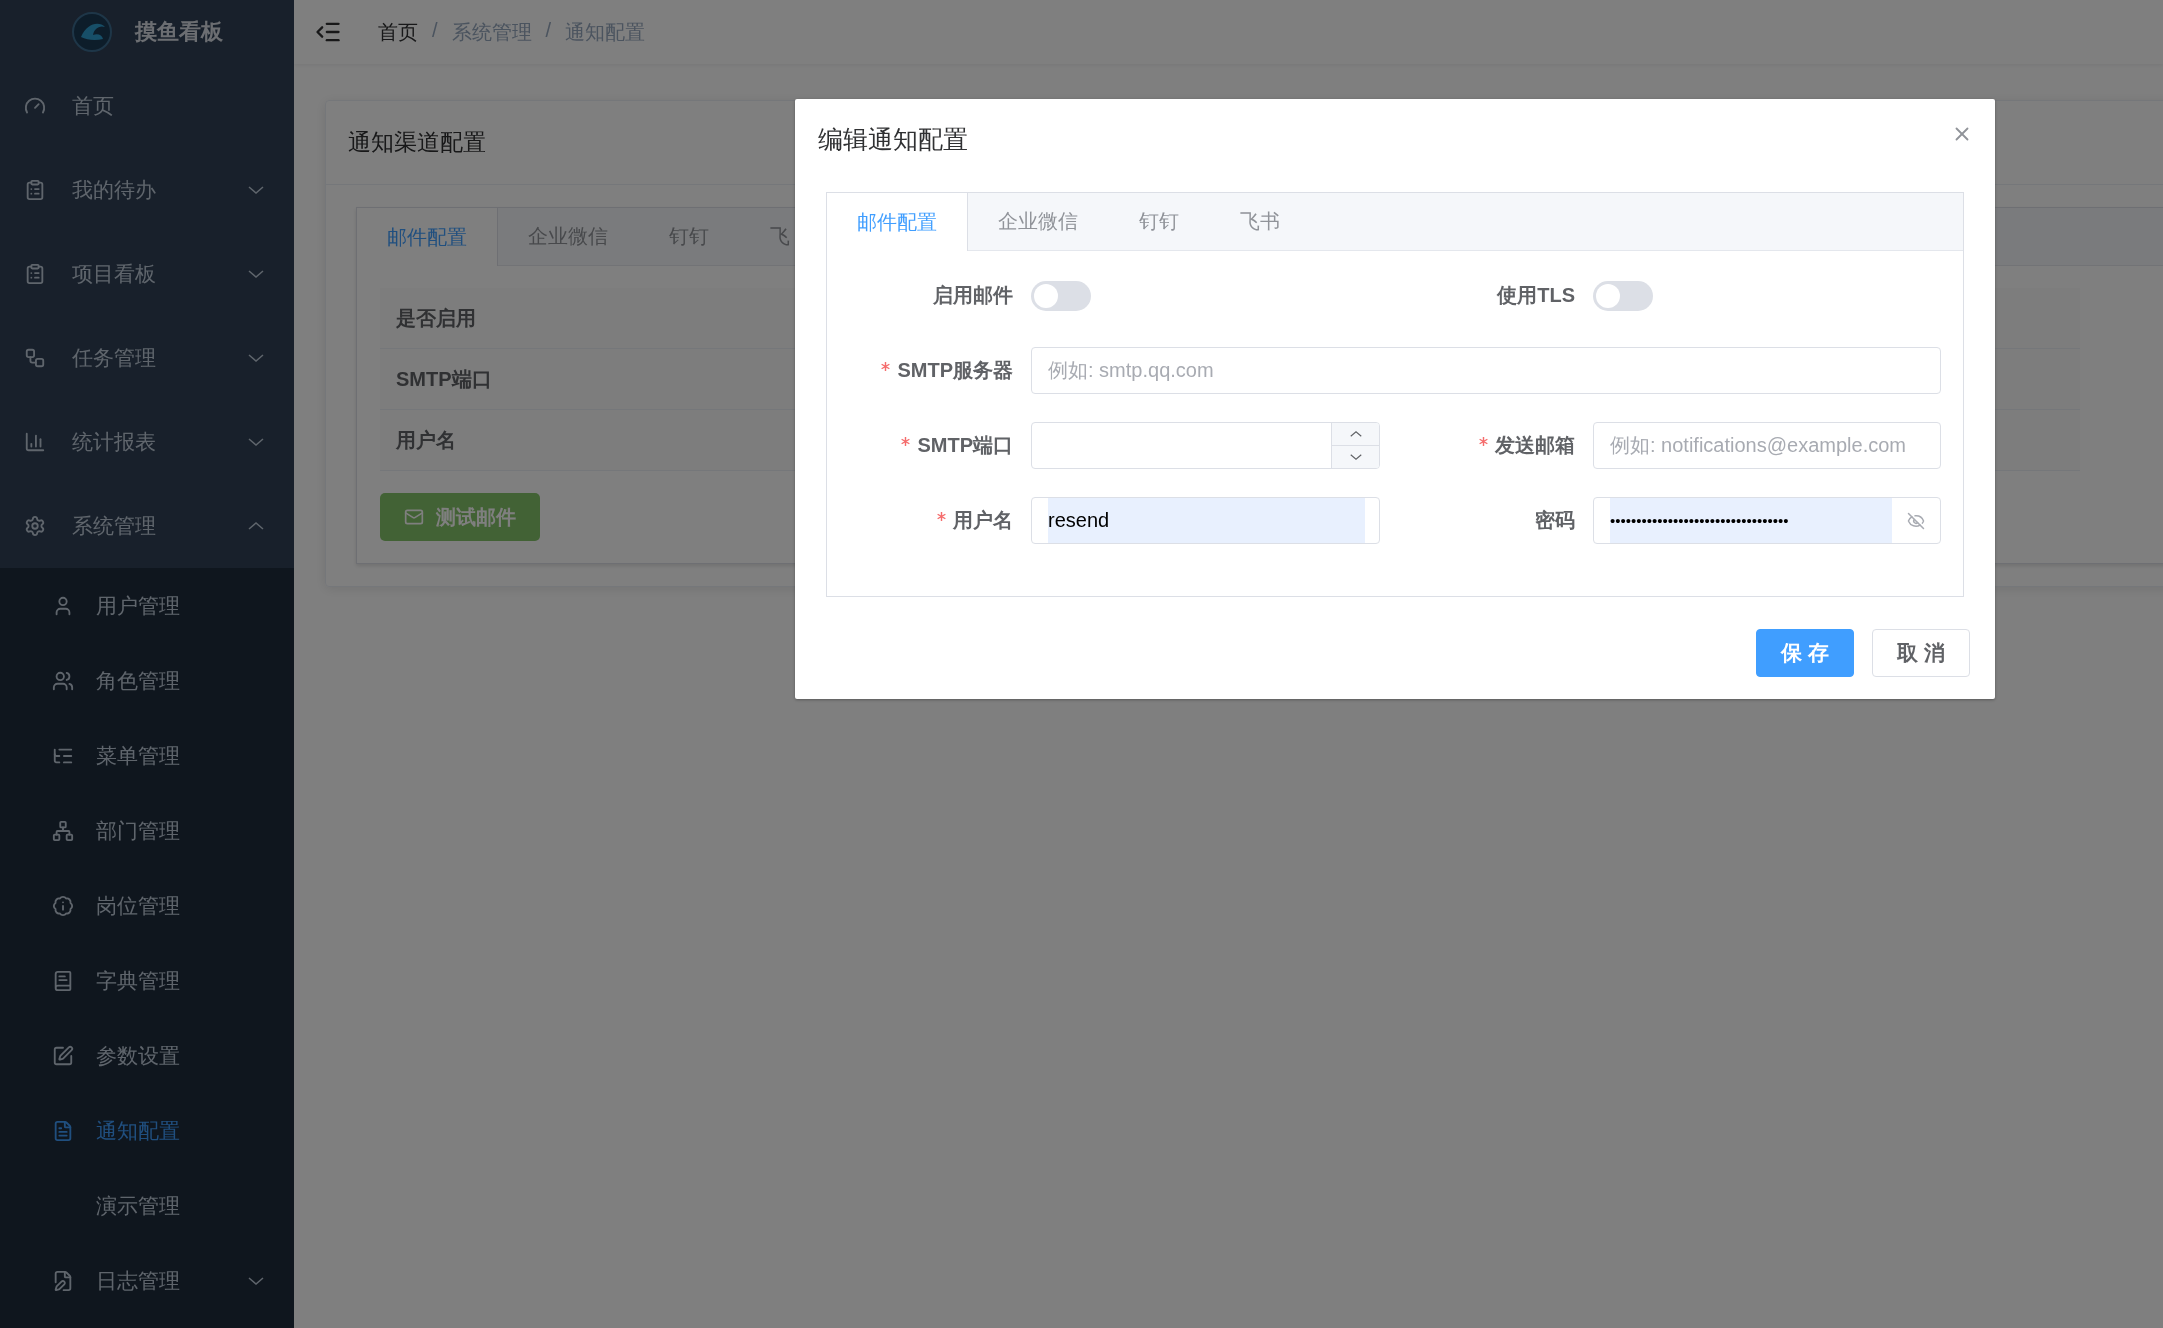 This screenshot has height=1328, width=2163. I want to click on mail-icon, so click(414, 517).